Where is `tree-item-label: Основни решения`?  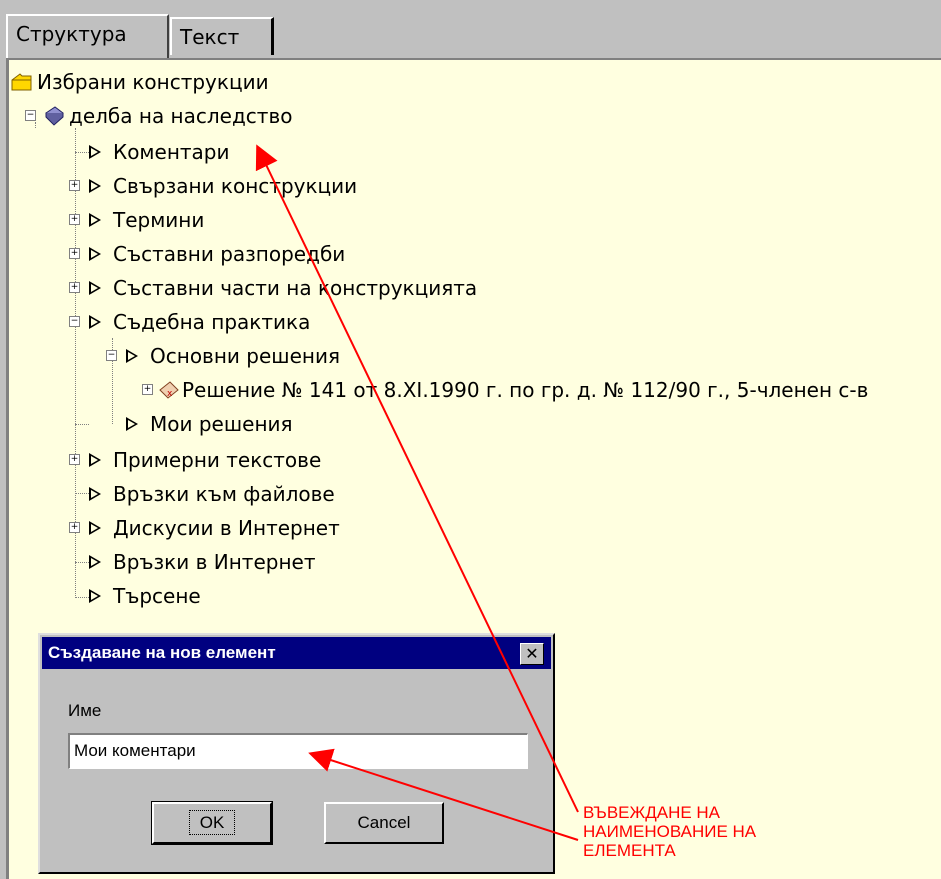 tree-item-label: Основни решения is located at coordinates (245, 356).